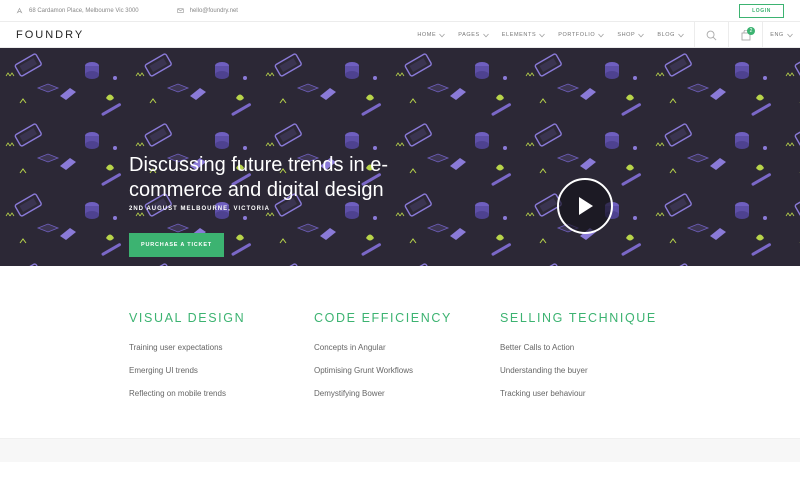 This screenshot has width=800, height=485. What do you see at coordinates (745, 35) in the screenshot?
I see `cart-button: 2` at bounding box center [745, 35].